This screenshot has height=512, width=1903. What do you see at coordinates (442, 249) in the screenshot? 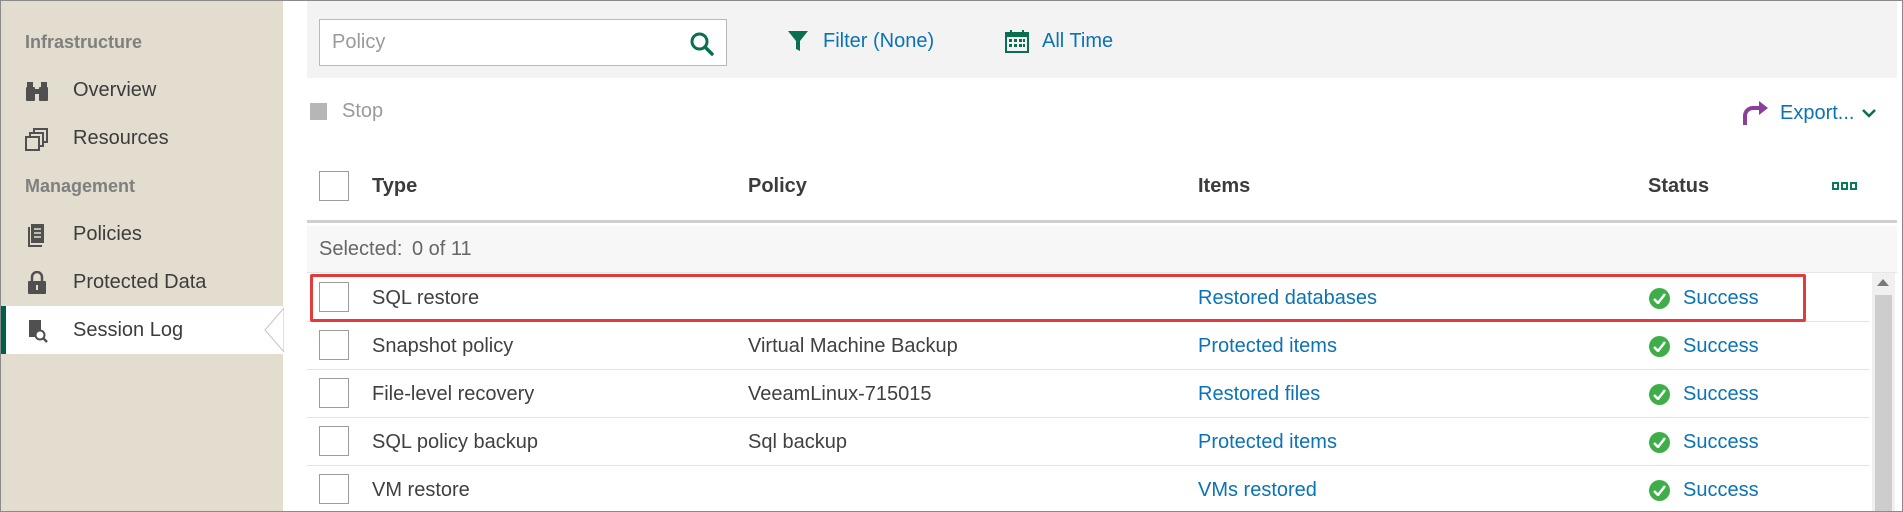
I see `selected-count: 0 of 11` at bounding box center [442, 249].